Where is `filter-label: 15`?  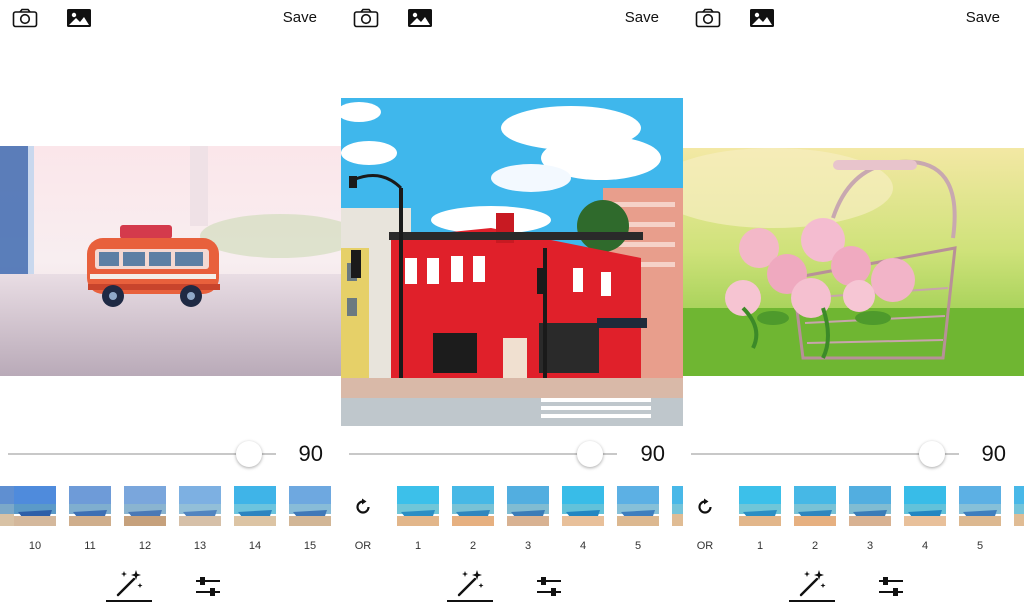
filter-label: 15 is located at coordinates (310, 546).